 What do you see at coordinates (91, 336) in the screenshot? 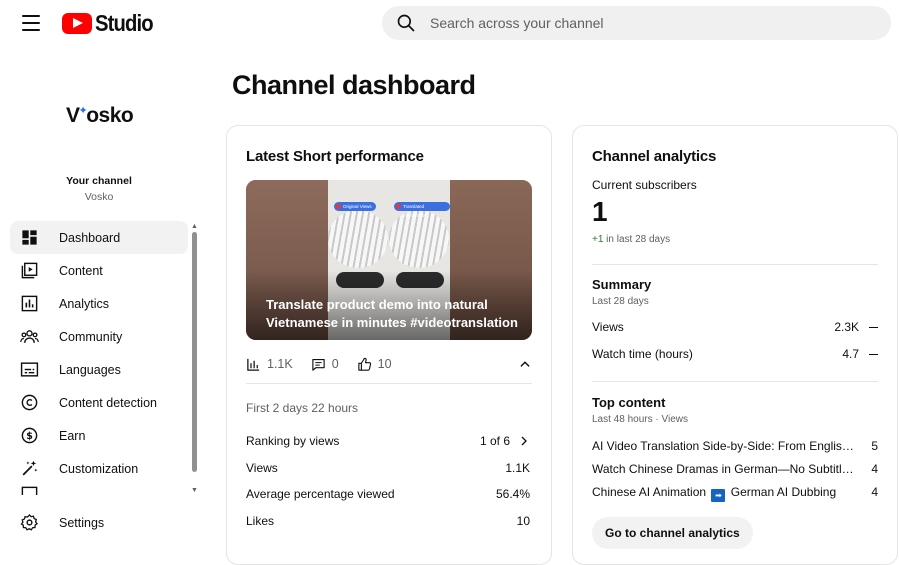
I see `sidebar-item-label: Community` at bounding box center [91, 336].